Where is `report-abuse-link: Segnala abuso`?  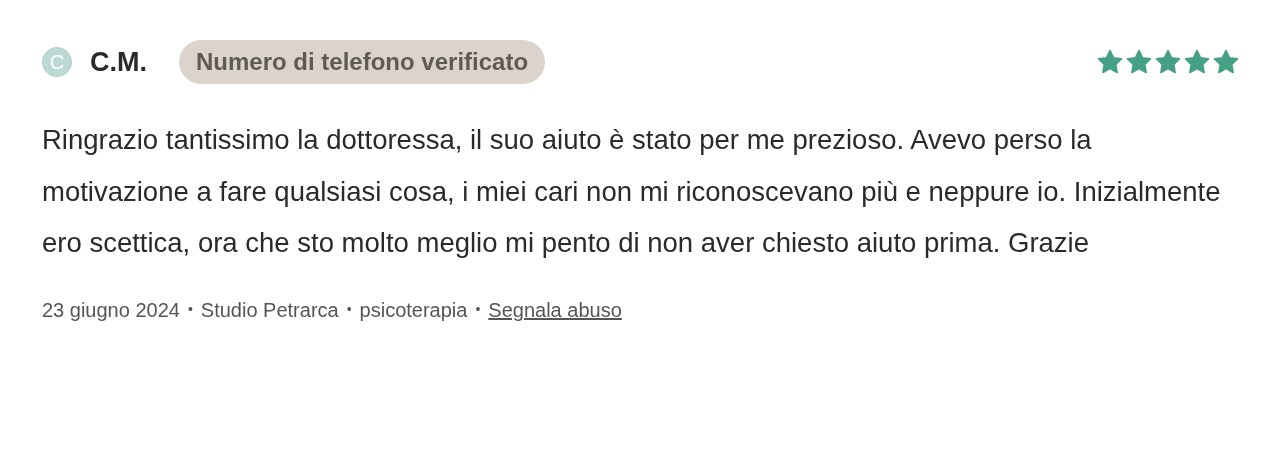
report-abuse-link: Segnala abuso is located at coordinates (555, 309).